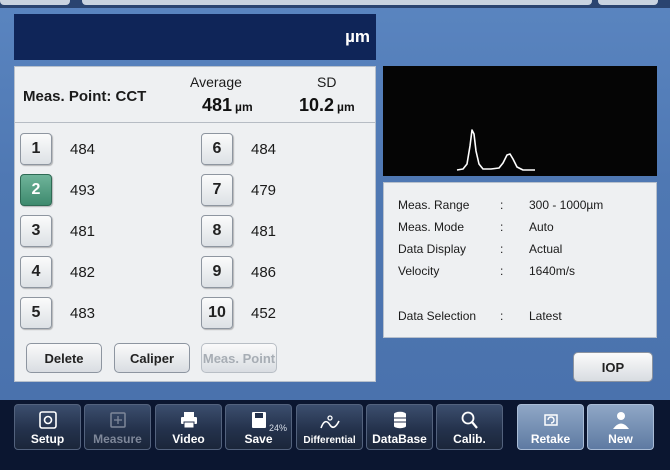 The height and width of the screenshot is (470, 670). I want to click on waveform-display, so click(520, 121).